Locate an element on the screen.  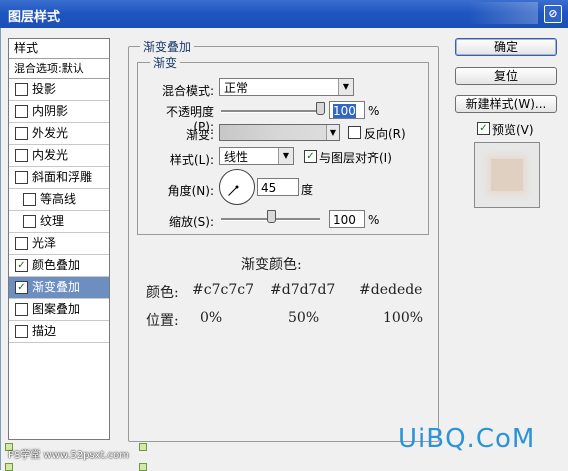
style-item: 图案叠加 is located at coordinates (59, 310).